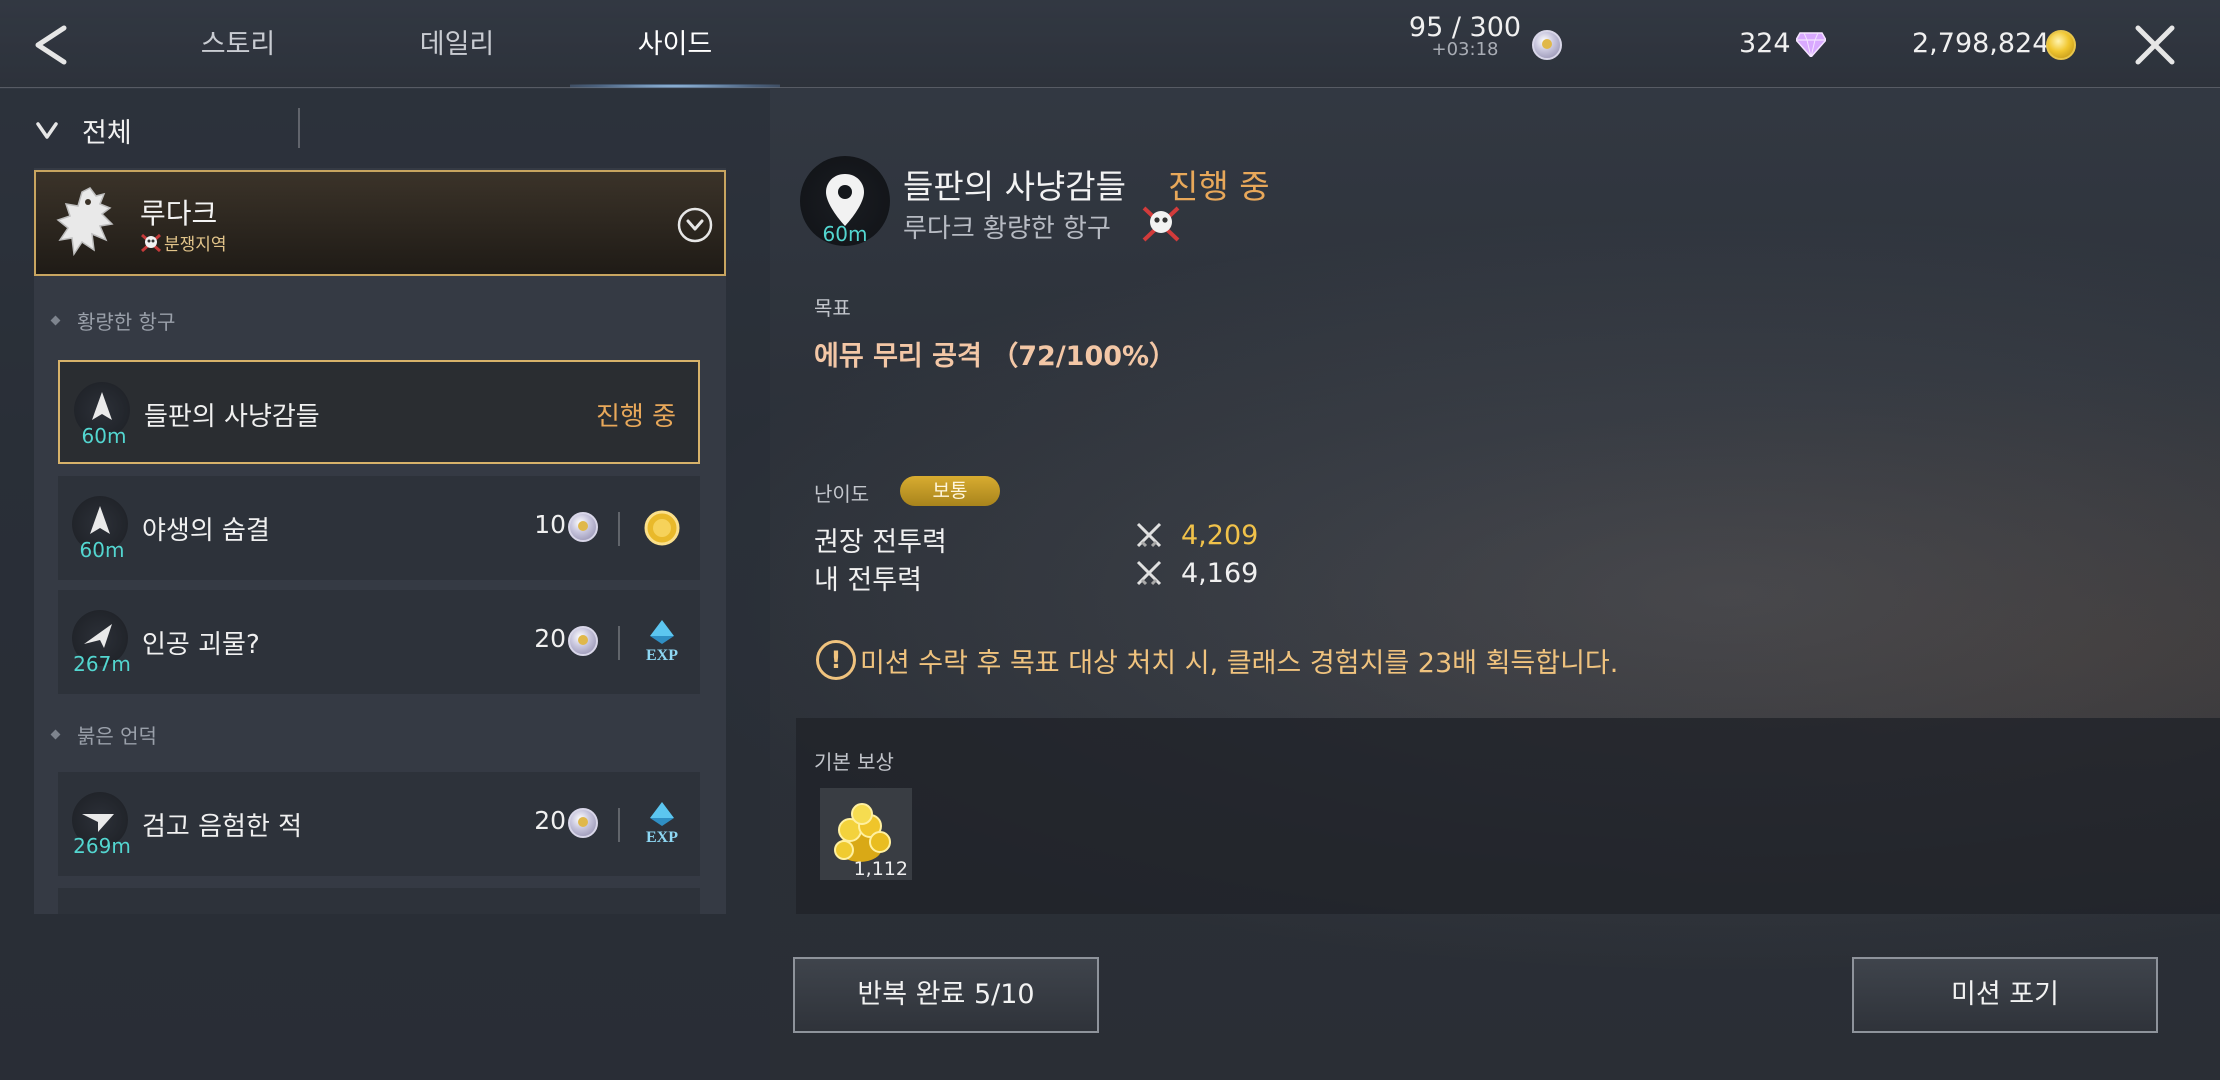 The height and width of the screenshot is (1080, 2220). I want to click on quest-cost: 10, so click(550, 524).